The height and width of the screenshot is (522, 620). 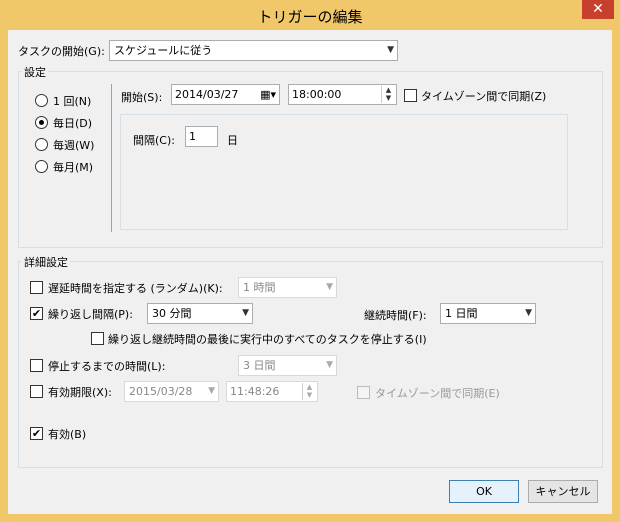 I want to click on radio-weekly, so click(x=41, y=144).